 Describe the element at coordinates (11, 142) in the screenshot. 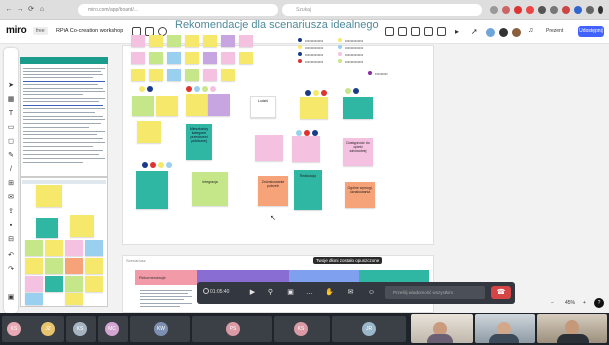

I see `shape-tool-icon: ◻` at that location.